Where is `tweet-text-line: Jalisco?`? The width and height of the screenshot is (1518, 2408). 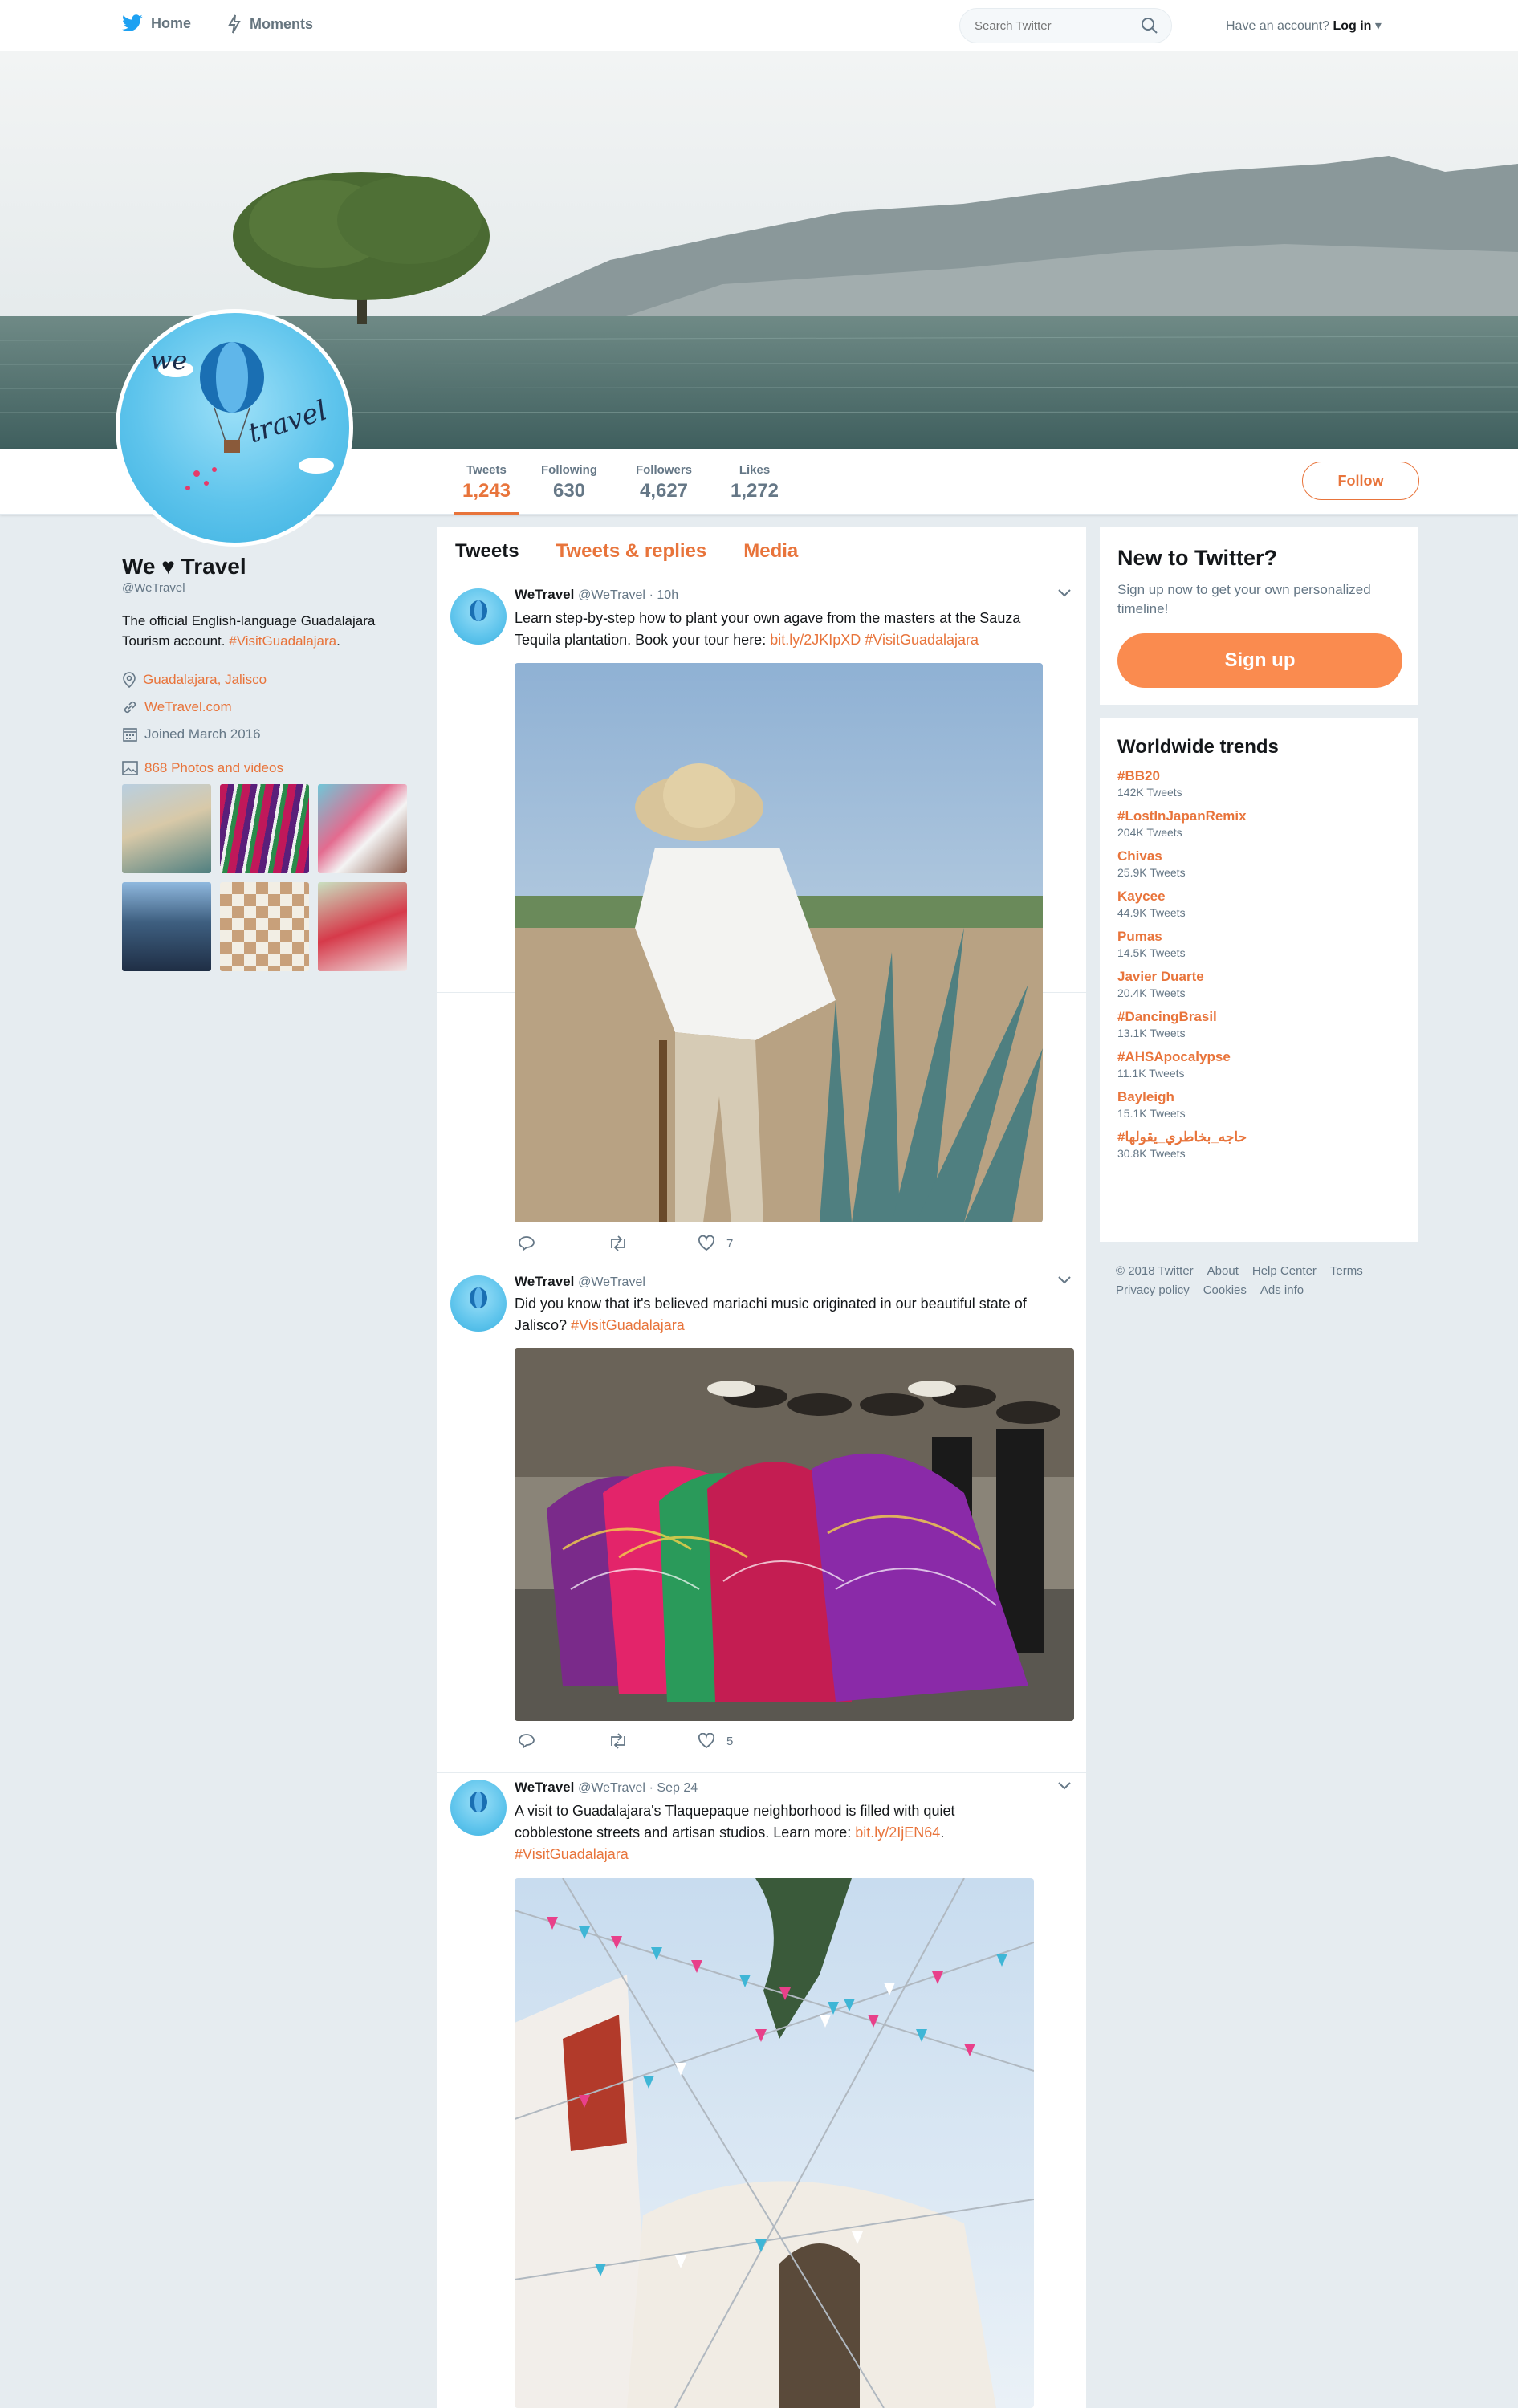
tweet-text-line: Jalisco? is located at coordinates (544, 1325).